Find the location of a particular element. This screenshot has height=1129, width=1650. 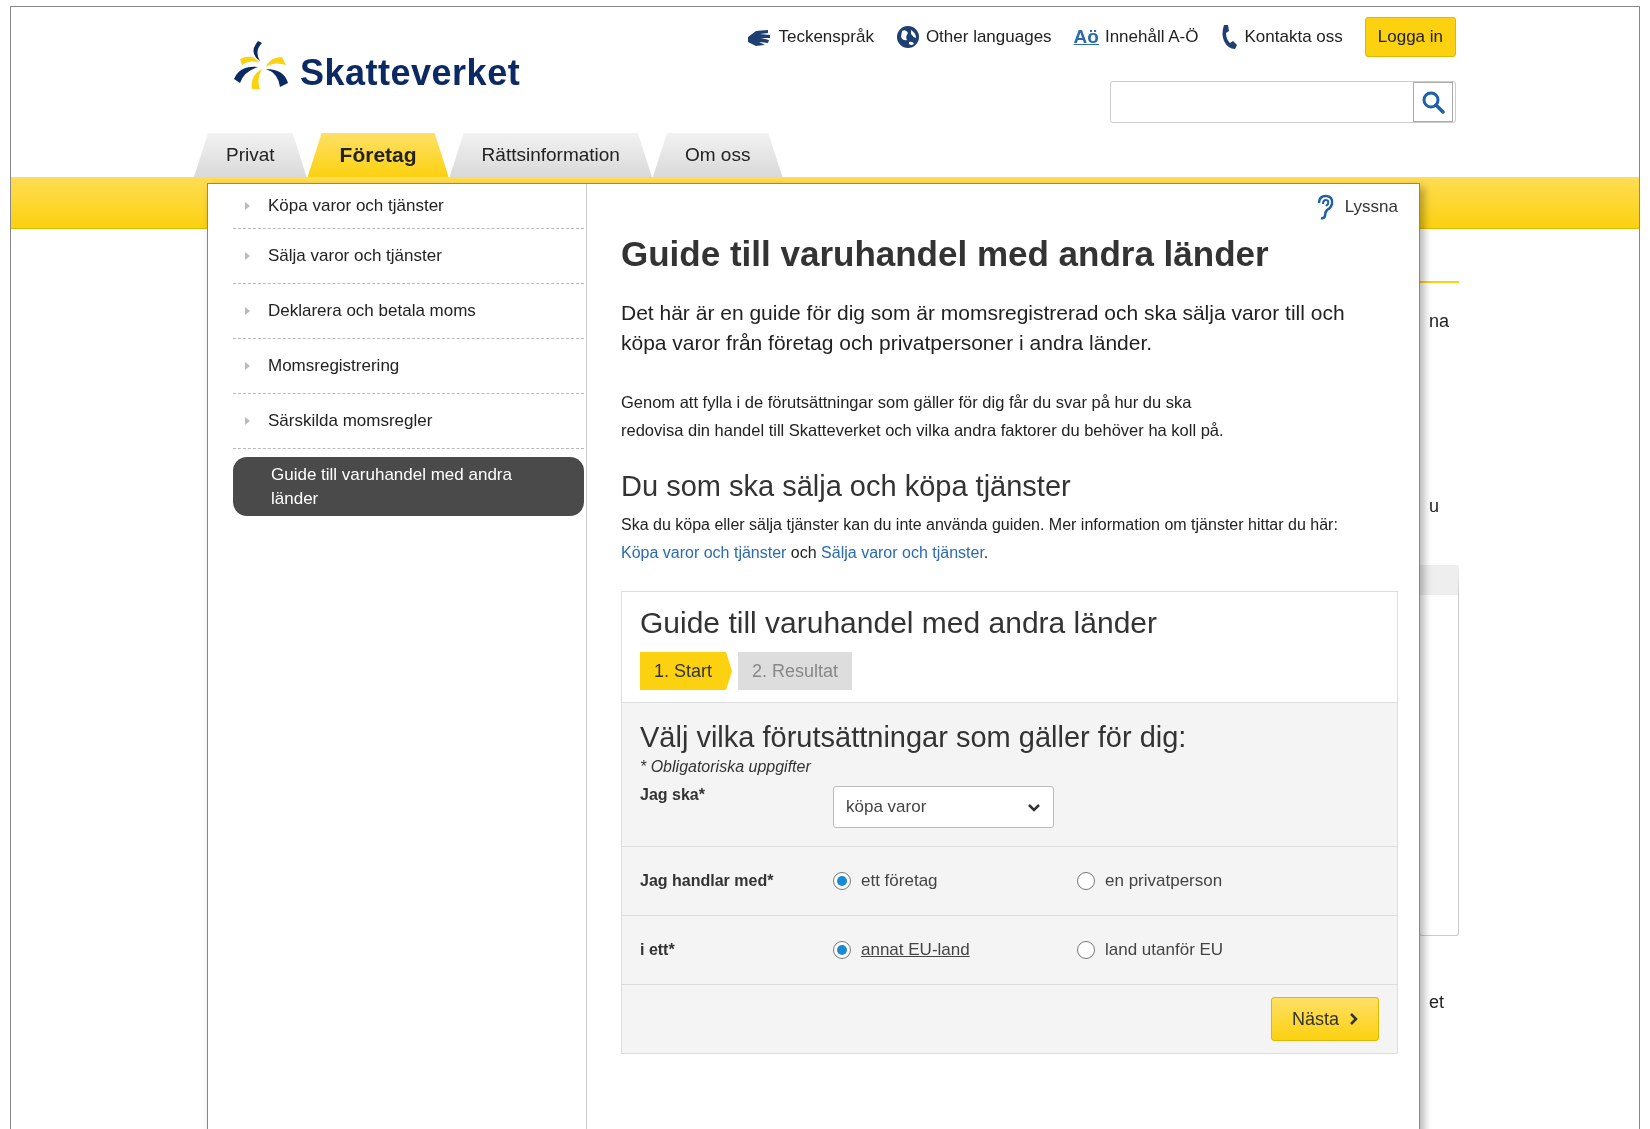

nav-item: Särskilda momsregler is located at coordinates (408, 421).